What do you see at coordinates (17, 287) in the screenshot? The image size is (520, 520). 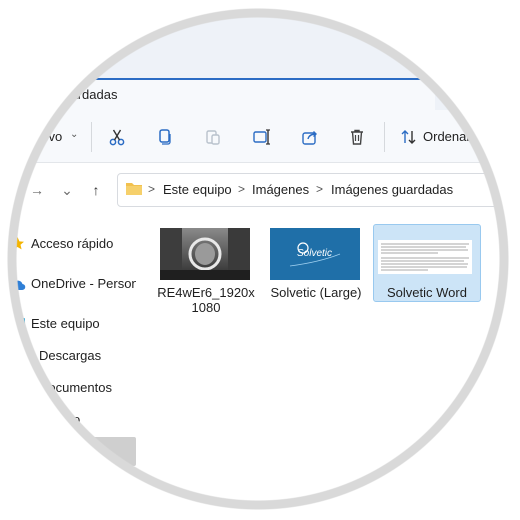 I see `cloud-icon` at bounding box center [17, 287].